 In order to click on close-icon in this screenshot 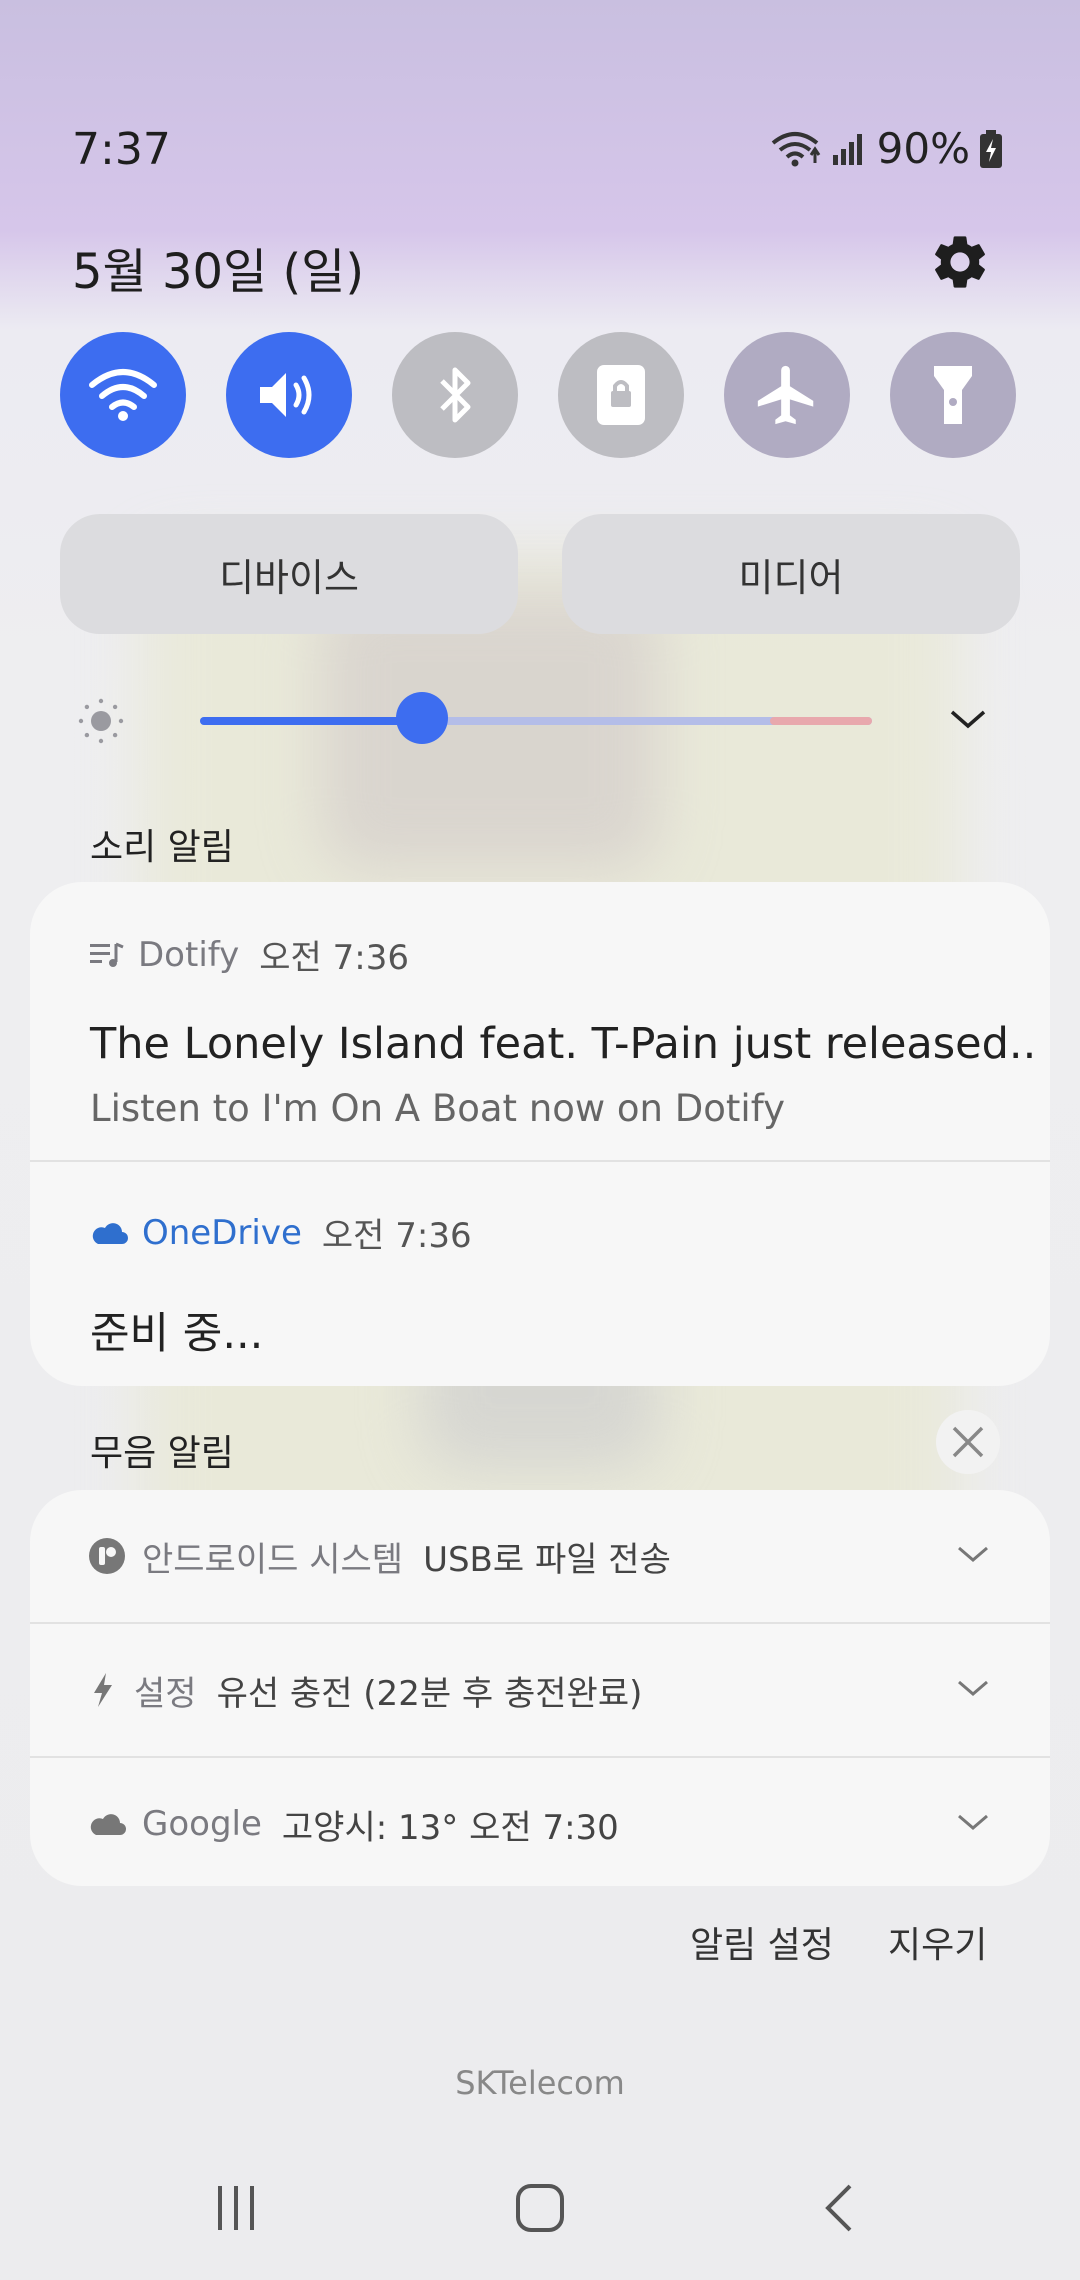, I will do `click(968, 1442)`.